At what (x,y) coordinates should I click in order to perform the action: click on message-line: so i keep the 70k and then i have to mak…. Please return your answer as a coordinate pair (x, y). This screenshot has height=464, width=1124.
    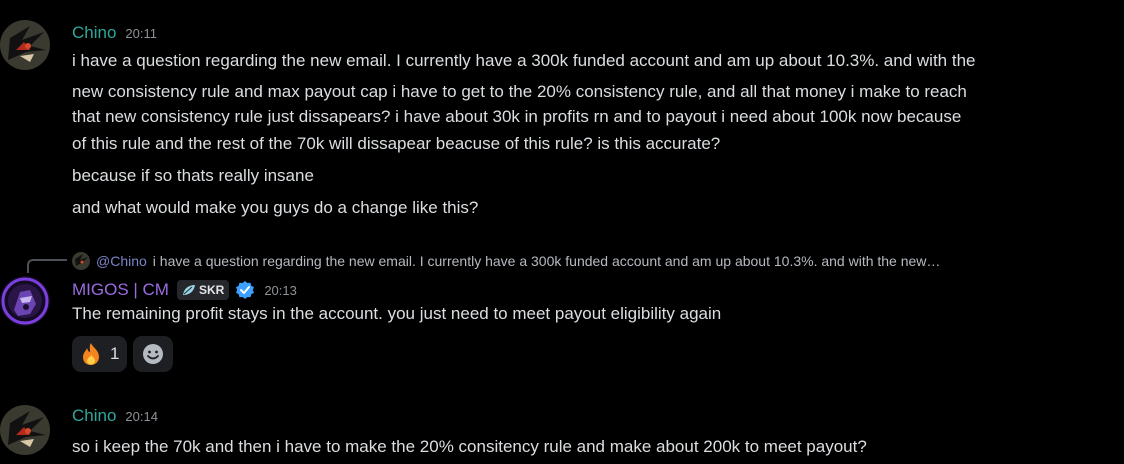
    Looking at the image, I should click on (469, 446).